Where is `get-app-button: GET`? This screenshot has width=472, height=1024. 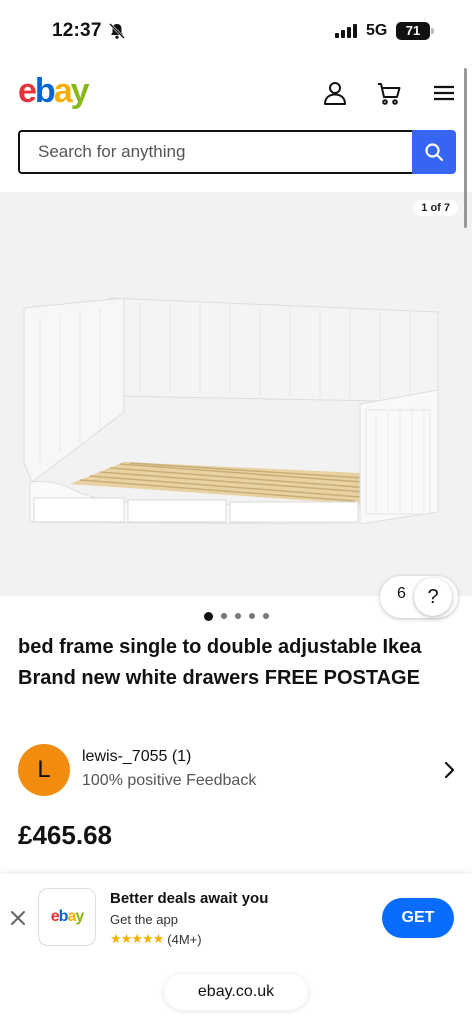
get-app-button: GET is located at coordinates (418, 918).